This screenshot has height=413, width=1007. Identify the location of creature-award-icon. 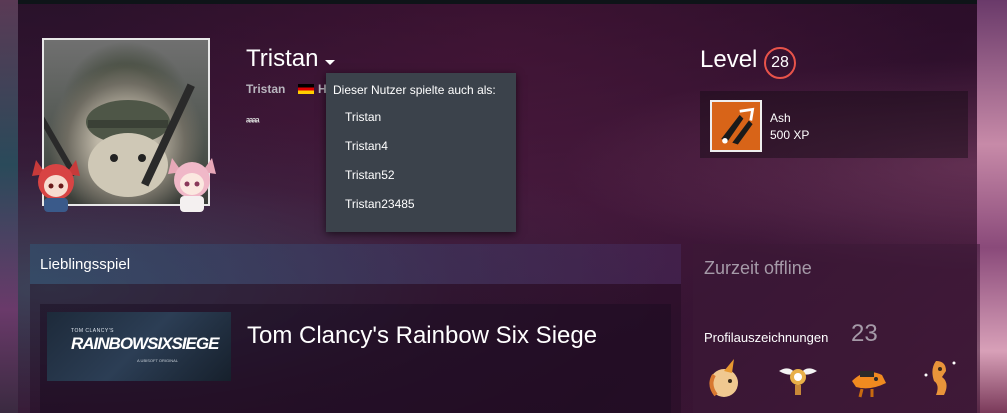
(941, 378).